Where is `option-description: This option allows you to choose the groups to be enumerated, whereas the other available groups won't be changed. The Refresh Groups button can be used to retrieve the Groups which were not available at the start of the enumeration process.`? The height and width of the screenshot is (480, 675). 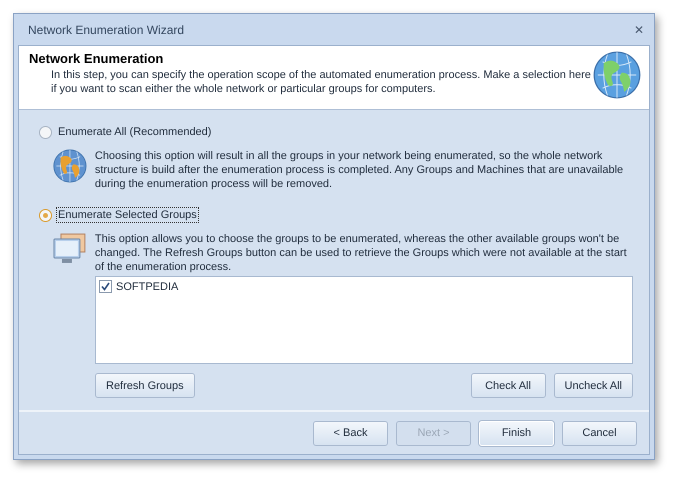 option-description: This option allows you to choose the groups to be enumerated, whereas the other available groups won't be changed. The Refresh Groups button can be used to retrieve the Groups which were not available at the start of the enumeration process. is located at coordinates (361, 253).